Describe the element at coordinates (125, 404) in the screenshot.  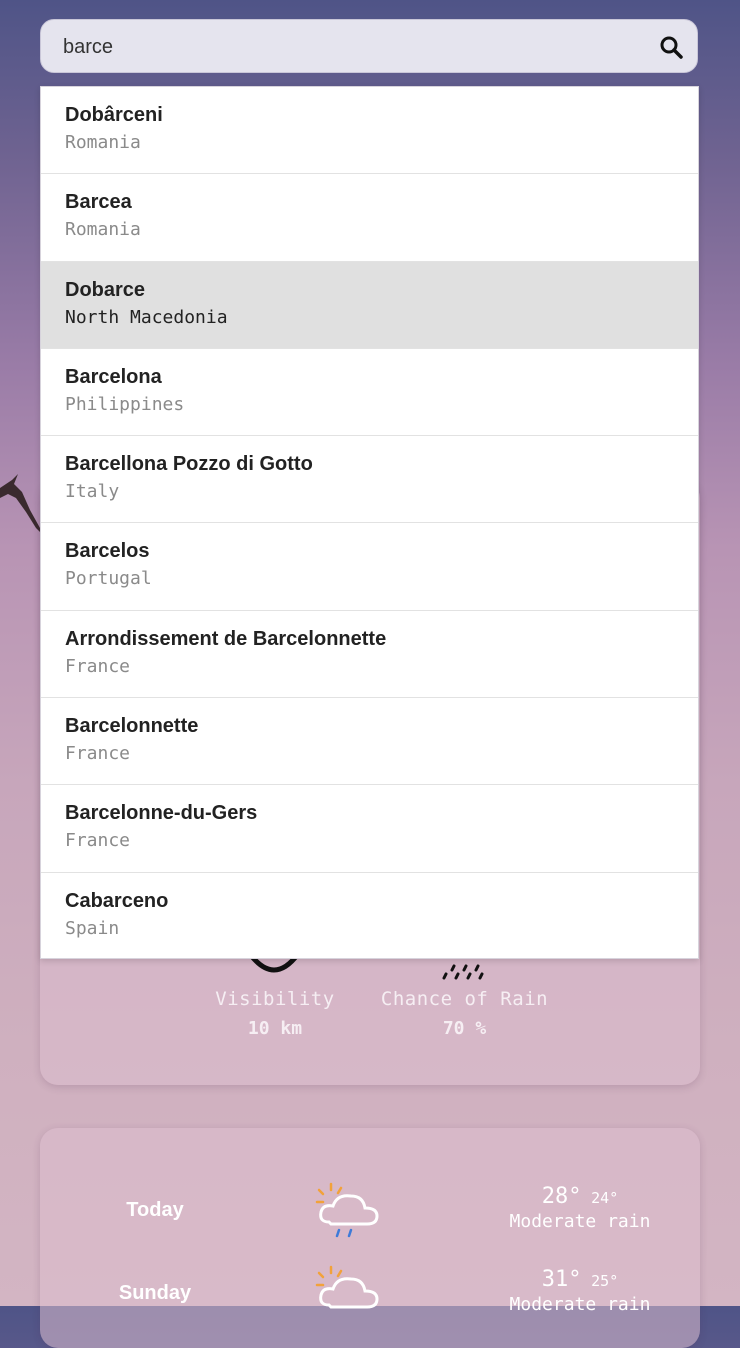
I see `suggestion-country: Philippines` at that location.